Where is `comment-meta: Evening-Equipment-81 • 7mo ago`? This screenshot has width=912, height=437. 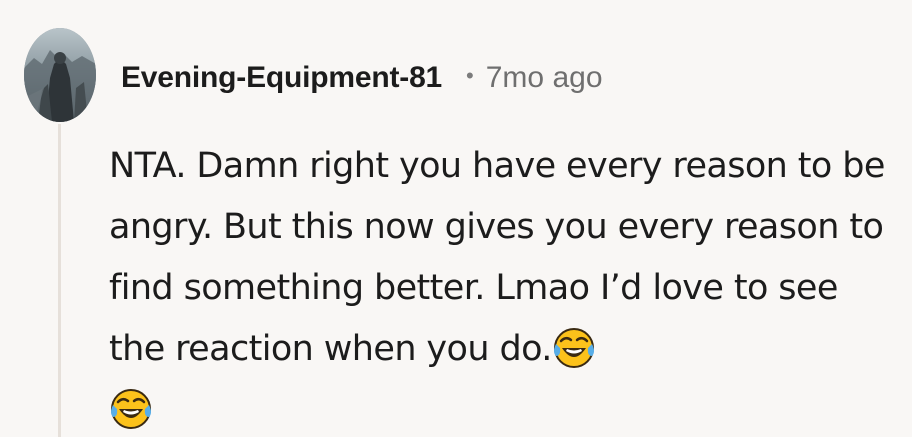
comment-meta: Evening-Equipment-81 • 7mo ago is located at coordinates (362, 78).